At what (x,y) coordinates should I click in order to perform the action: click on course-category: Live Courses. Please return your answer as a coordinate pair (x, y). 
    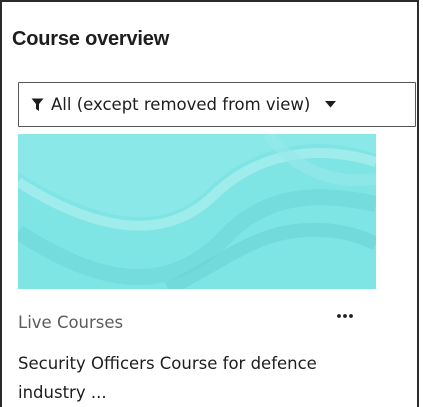
    Looking at the image, I should click on (71, 322).